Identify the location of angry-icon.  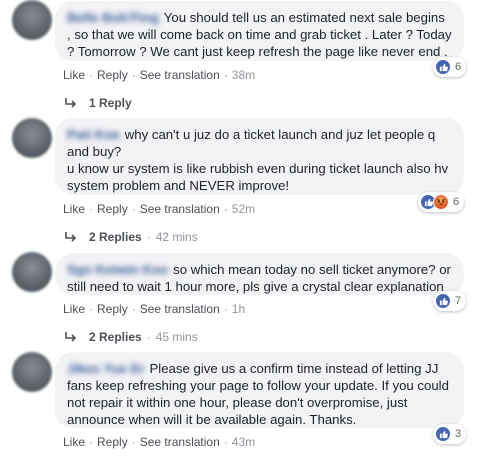
(441, 202).